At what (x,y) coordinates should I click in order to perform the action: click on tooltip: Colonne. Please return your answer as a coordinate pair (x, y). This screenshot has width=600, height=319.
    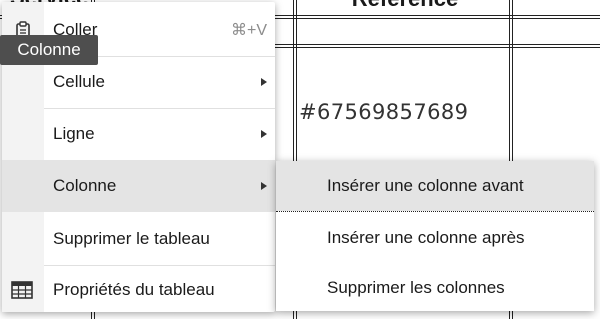
    Looking at the image, I should click on (49, 50).